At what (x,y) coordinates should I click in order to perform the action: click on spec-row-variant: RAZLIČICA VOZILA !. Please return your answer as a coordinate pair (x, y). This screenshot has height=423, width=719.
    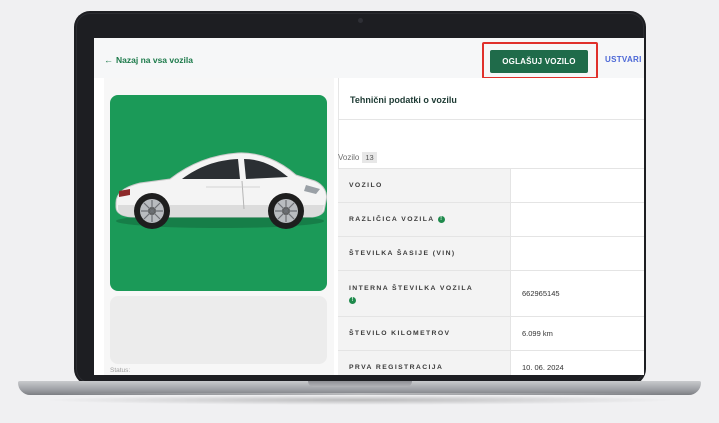
    Looking at the image, I should click on (491, 219).